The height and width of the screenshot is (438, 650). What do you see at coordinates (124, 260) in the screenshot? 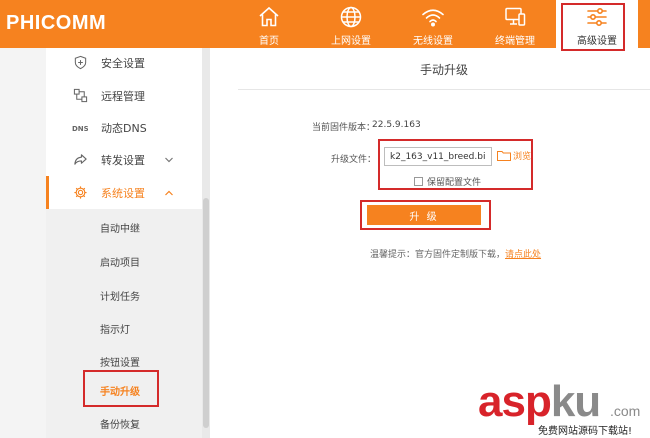
I see `sidebar-subitem-startup: 启动项目` at bounding box center [124, 260].